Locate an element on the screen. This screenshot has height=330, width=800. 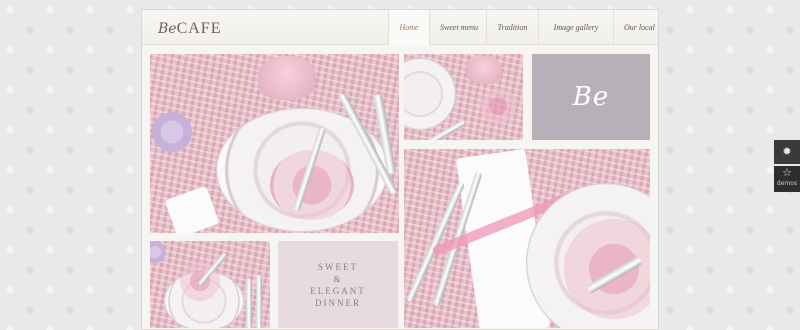
be-brand-tile: Be is located at coordinates (591, 97).